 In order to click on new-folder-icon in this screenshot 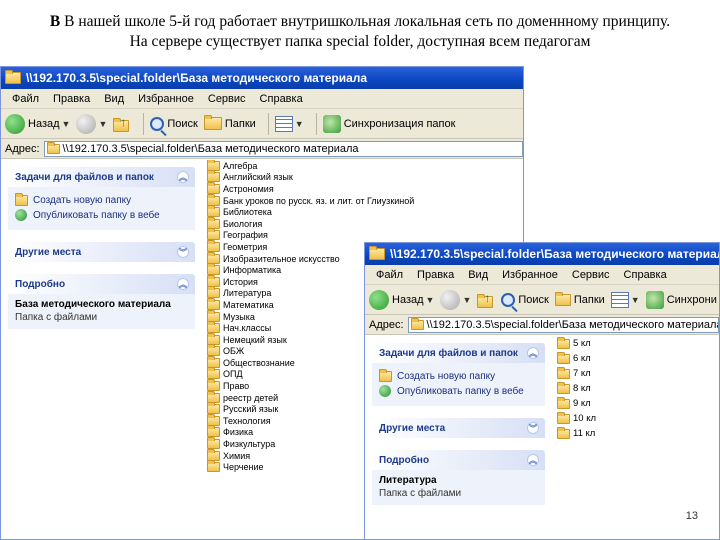, I will do `click(385, 375)`.